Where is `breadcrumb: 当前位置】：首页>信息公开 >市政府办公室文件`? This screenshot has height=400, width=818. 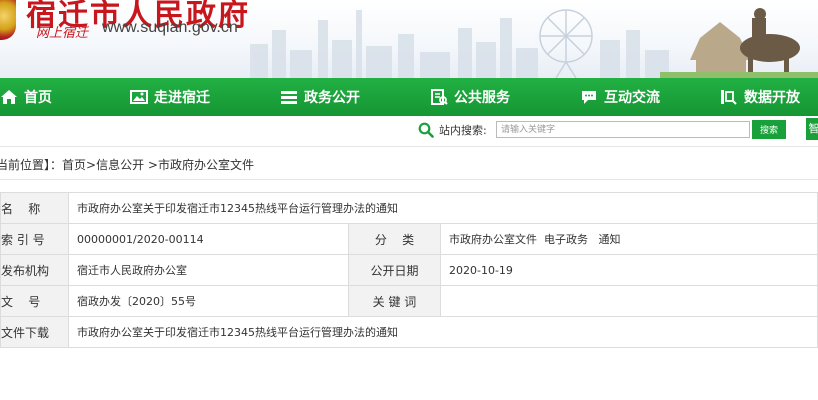 breadcrumb: 当前位置】：首页>信息公开 >市政府办公室文件 is located at coordinates (127, 164).